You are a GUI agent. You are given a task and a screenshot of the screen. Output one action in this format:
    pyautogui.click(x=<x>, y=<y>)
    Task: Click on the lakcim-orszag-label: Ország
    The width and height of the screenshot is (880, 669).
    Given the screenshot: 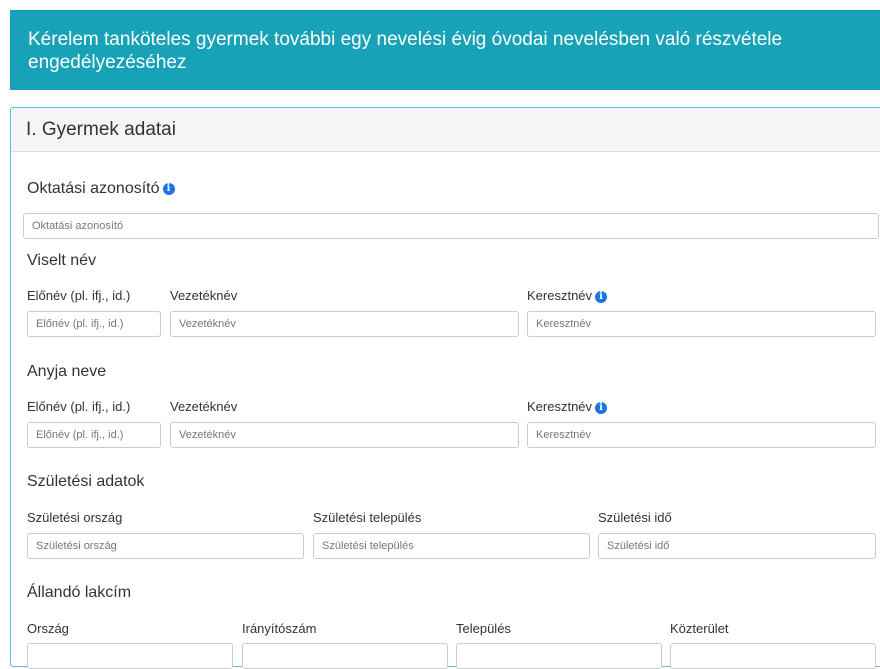 What is the action you would take?
    pyautogui.click(x=48, y=628)
    